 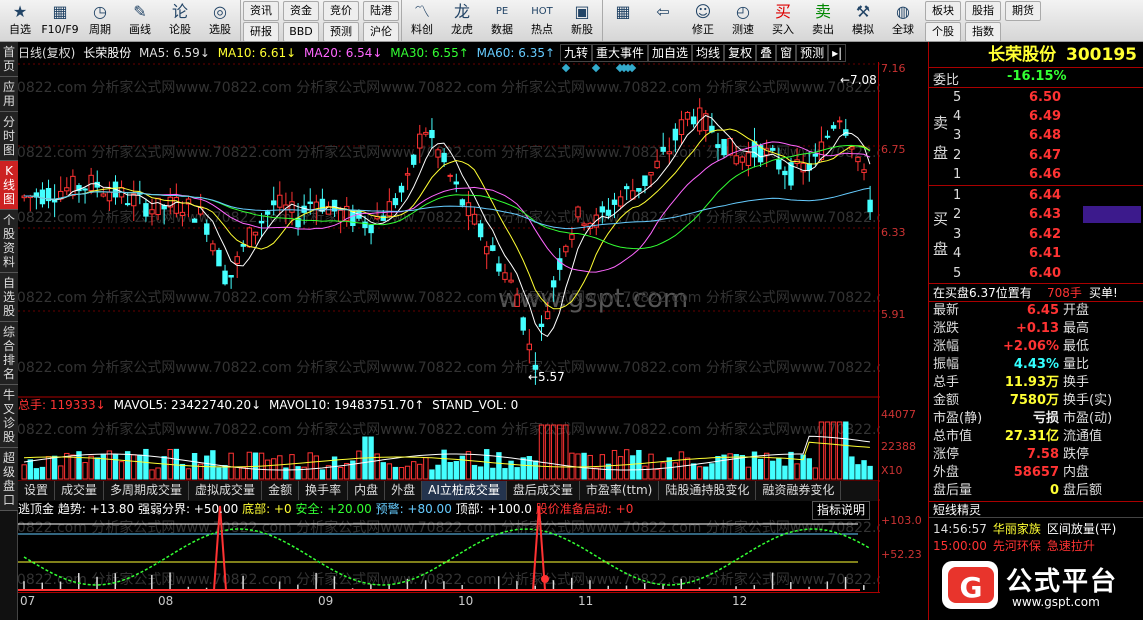 What do you see at coordinates (858, 80) in the screenshot?
I see `high-annotation: ←7.08` at bounding box center [858, 80].